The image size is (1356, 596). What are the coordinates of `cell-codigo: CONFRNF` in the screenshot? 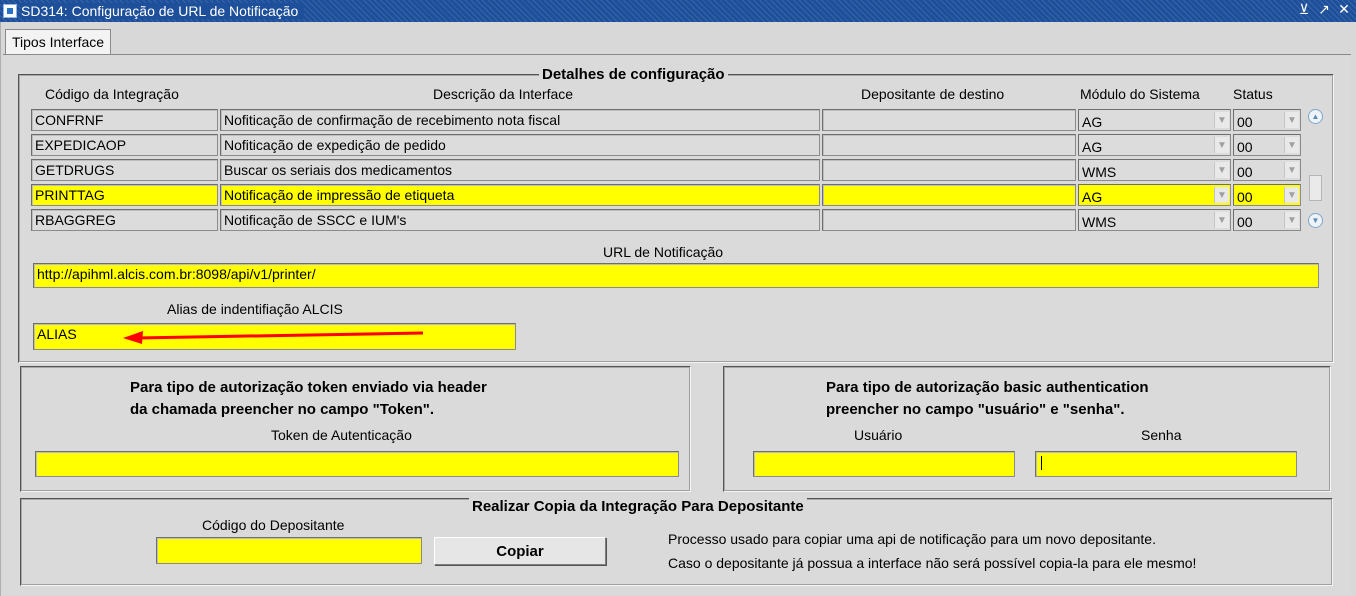 It's located at (124, 120).